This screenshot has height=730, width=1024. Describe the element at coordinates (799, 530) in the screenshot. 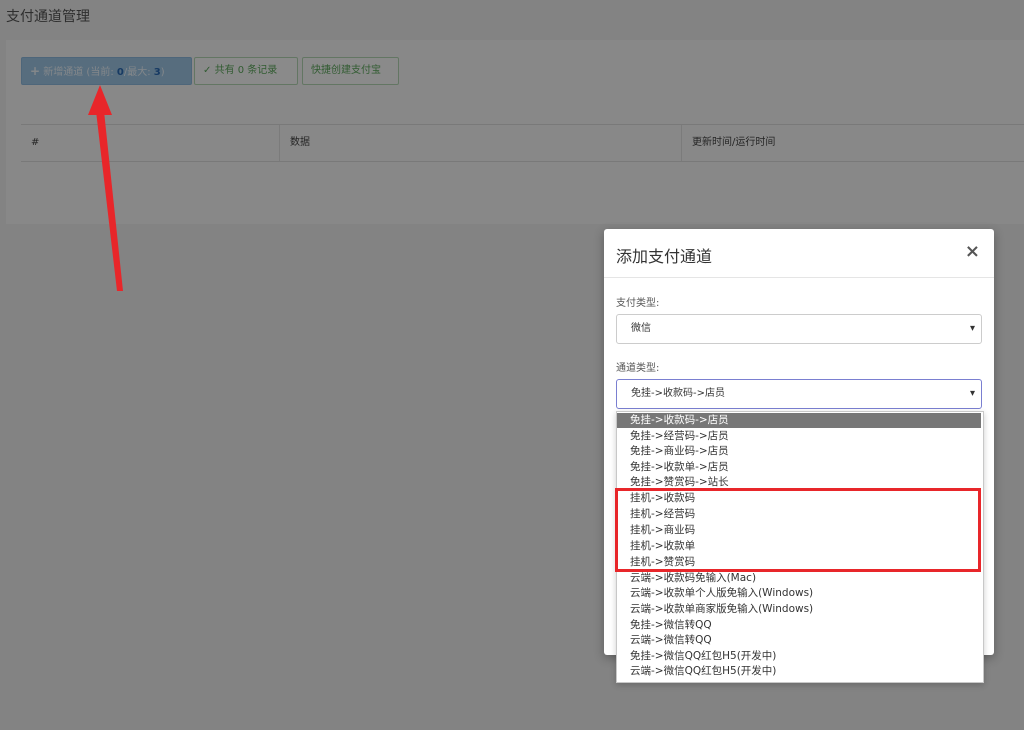

I see `dropdown-option: 挂机->商业码` at that location.